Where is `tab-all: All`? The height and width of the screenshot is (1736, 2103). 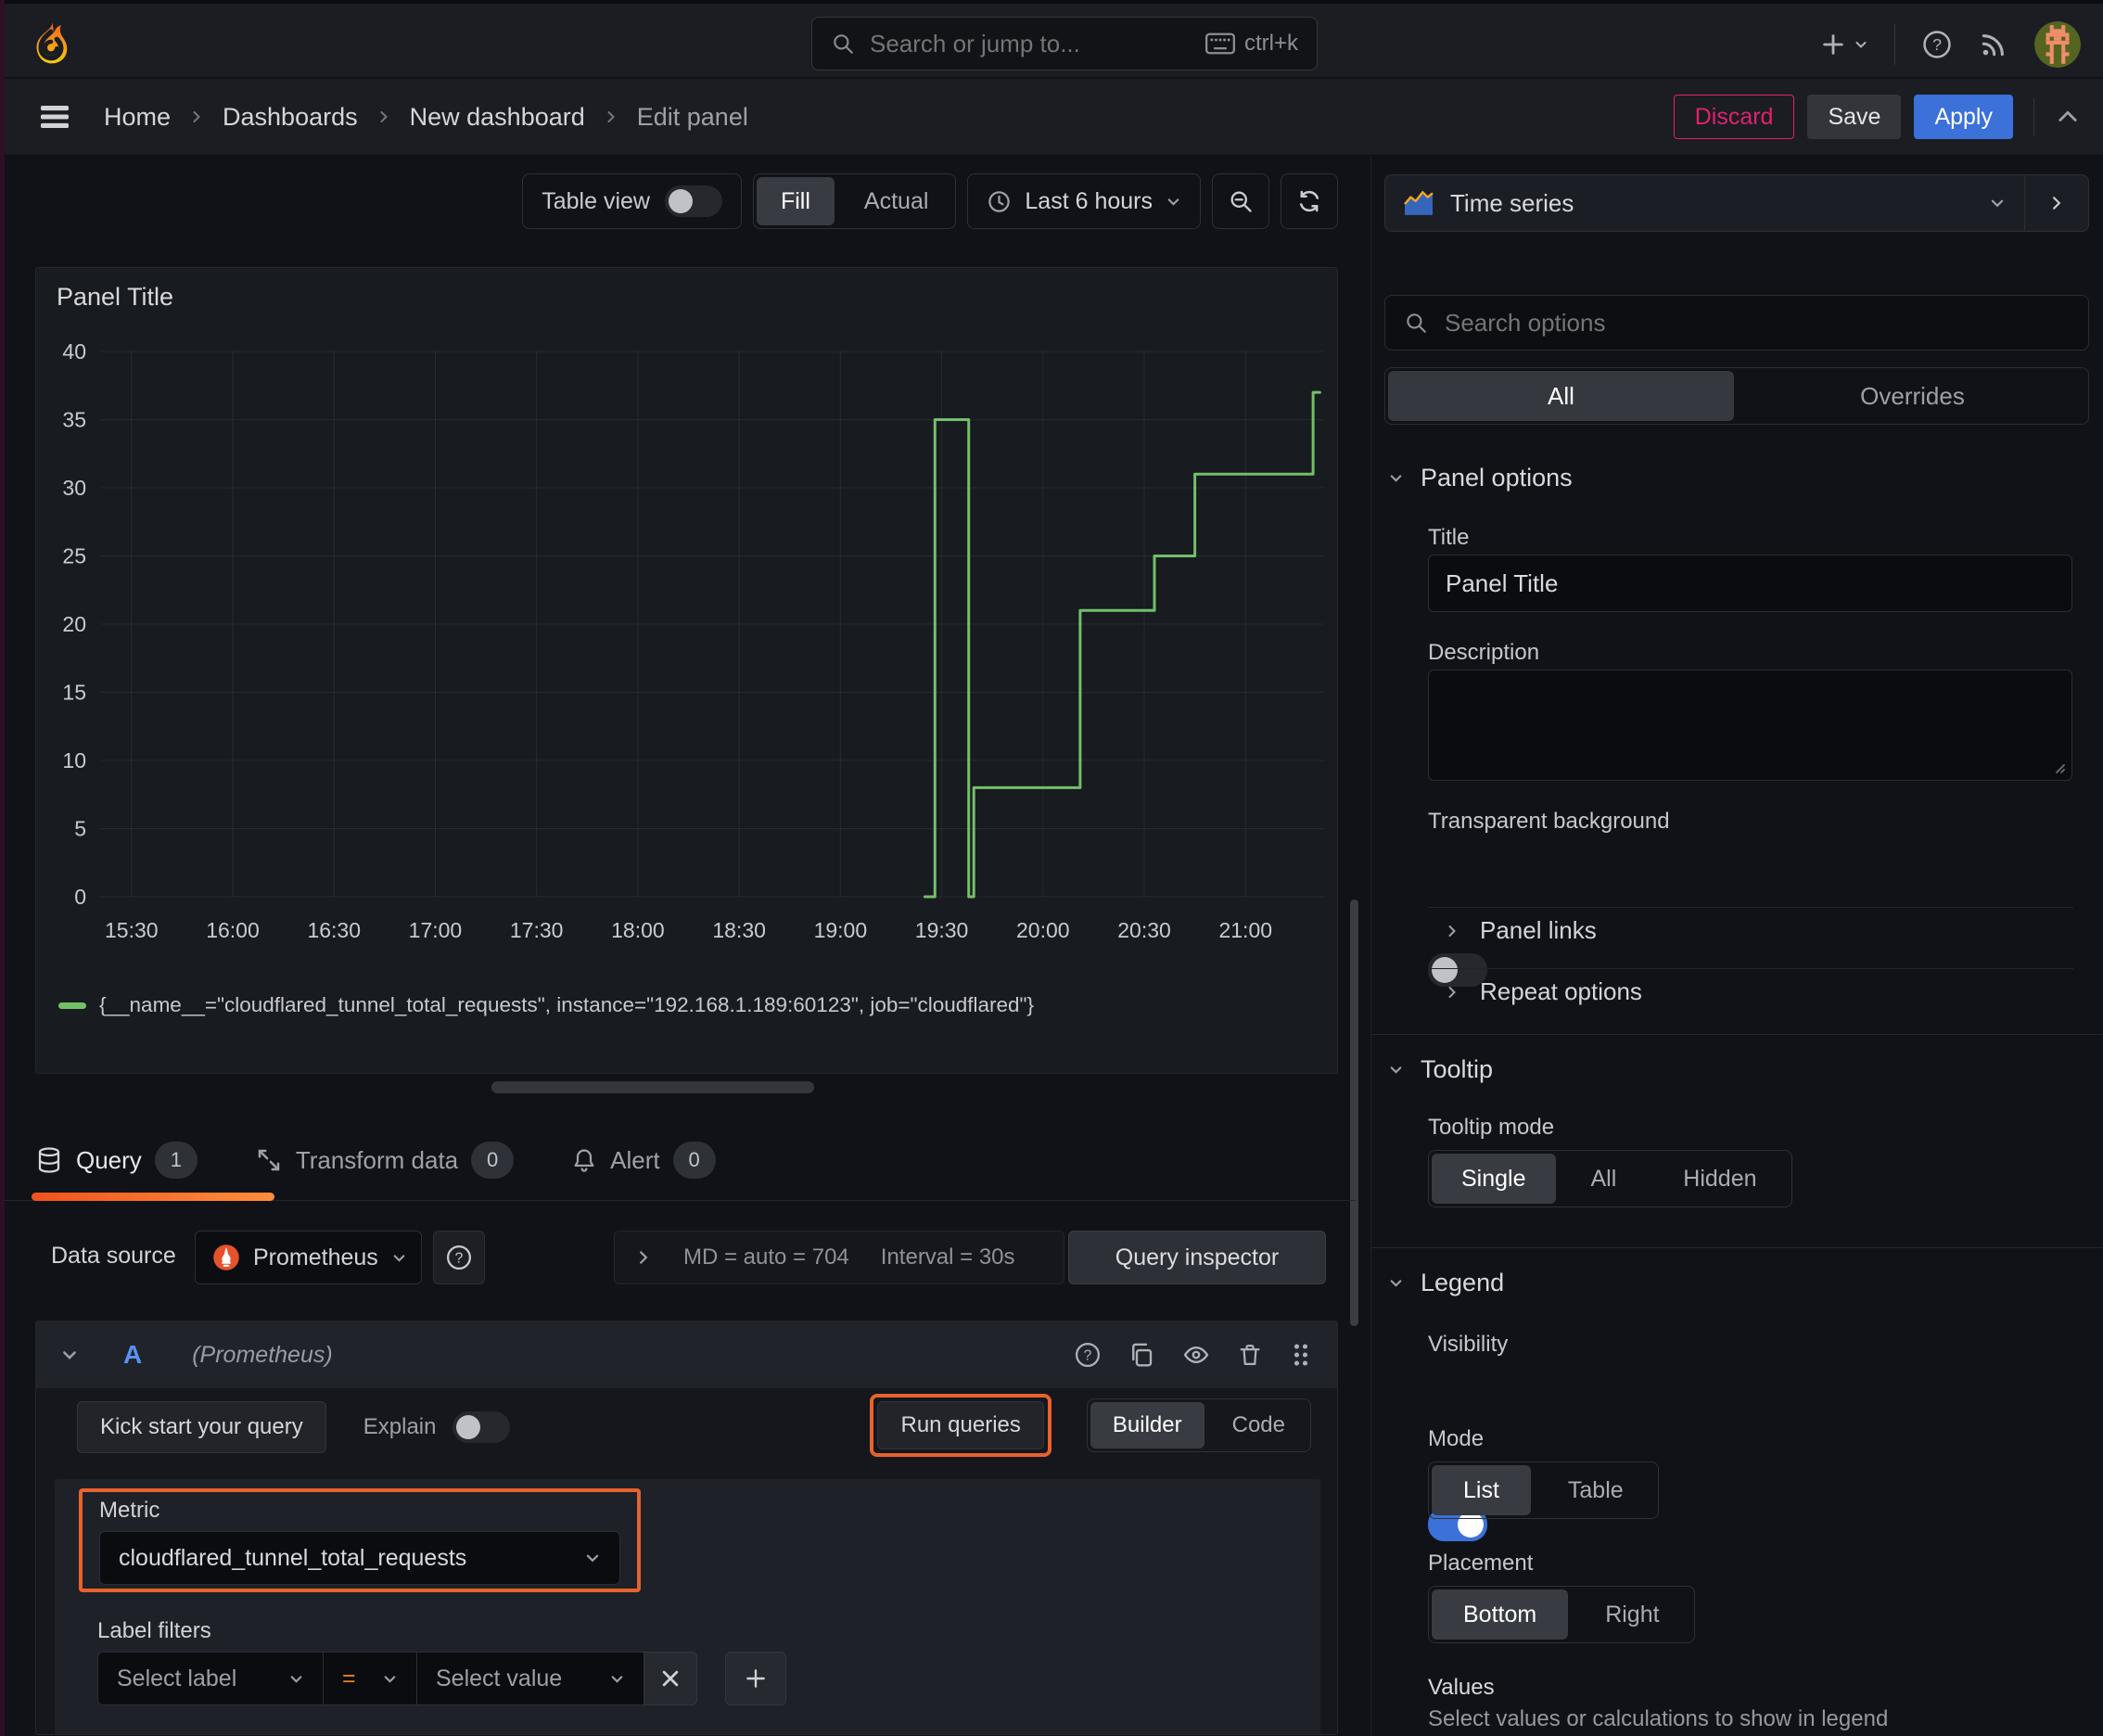 tab-all: All is located at coordinates (1561, 396).